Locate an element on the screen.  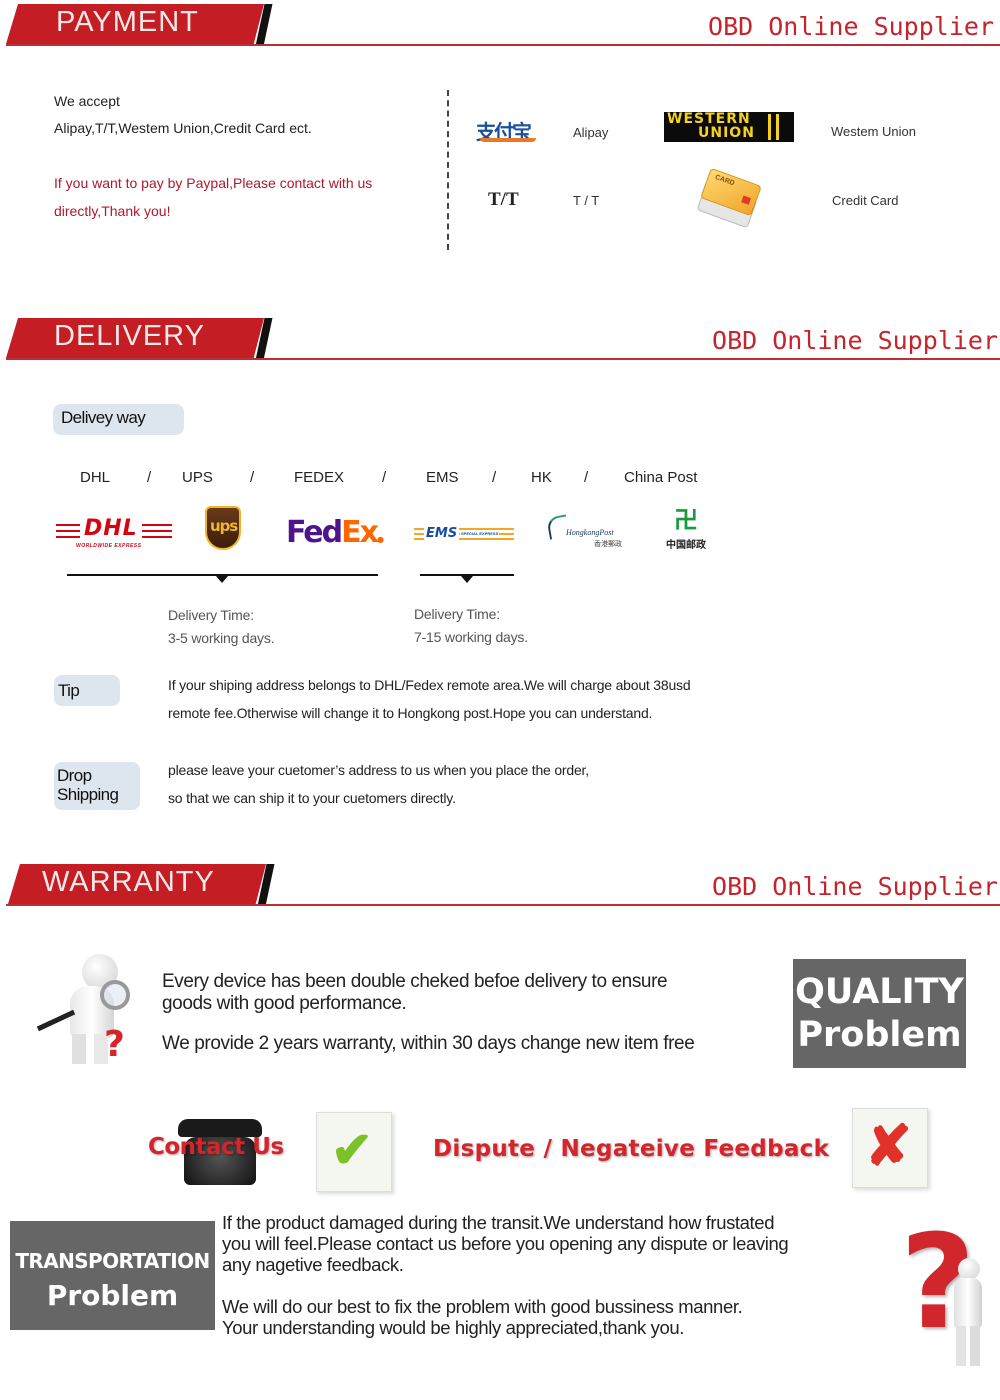
tt-logo: T/T is located at coordinates (503, 199).